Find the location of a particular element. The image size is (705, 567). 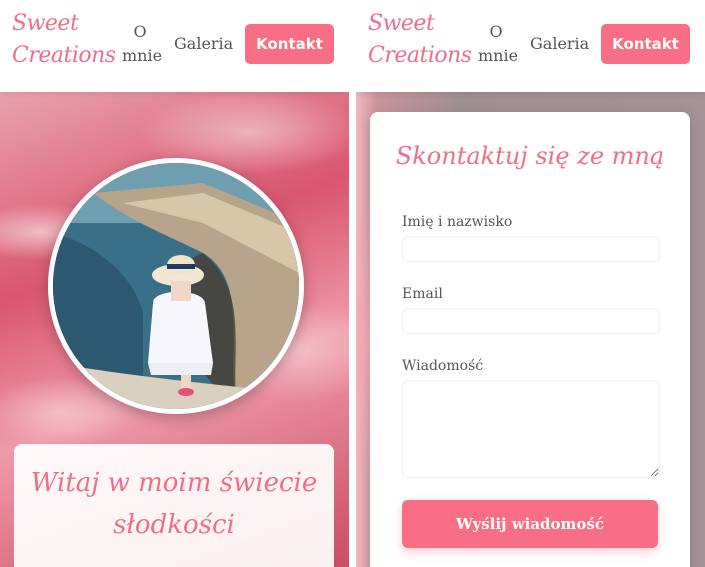

name-label: Imię i nazwisko is located at coordinates (457, 222).